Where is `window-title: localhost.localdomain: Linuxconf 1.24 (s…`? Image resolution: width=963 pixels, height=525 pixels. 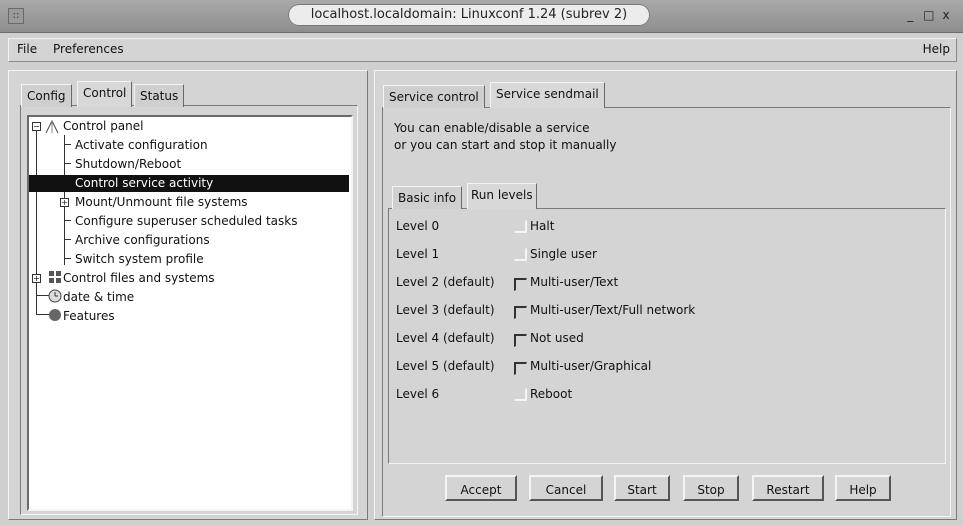
window-title: localhost.localdomain: Linuxconf 1.24 (s… is located at coordinates (469, 15).